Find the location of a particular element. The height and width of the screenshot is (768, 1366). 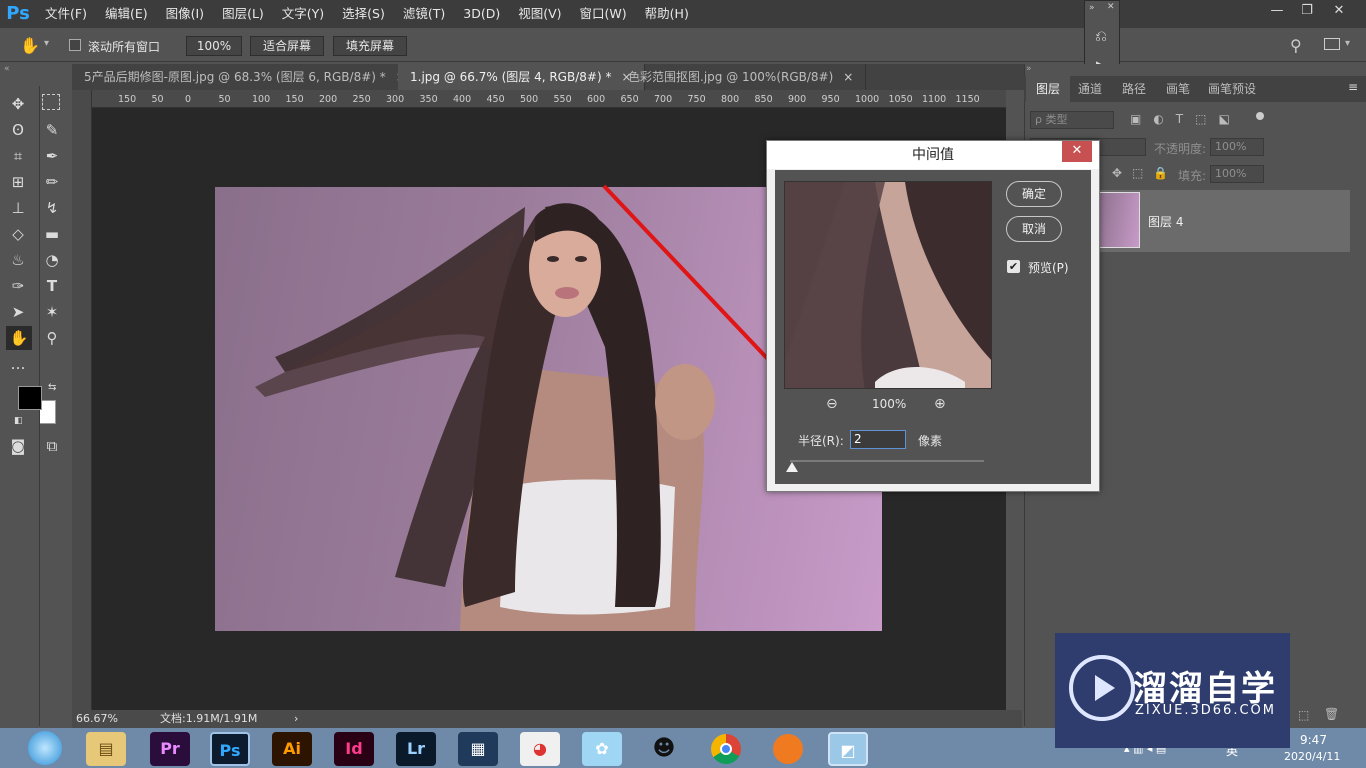

radius-slider-handle is located at coordinates (792, 467).